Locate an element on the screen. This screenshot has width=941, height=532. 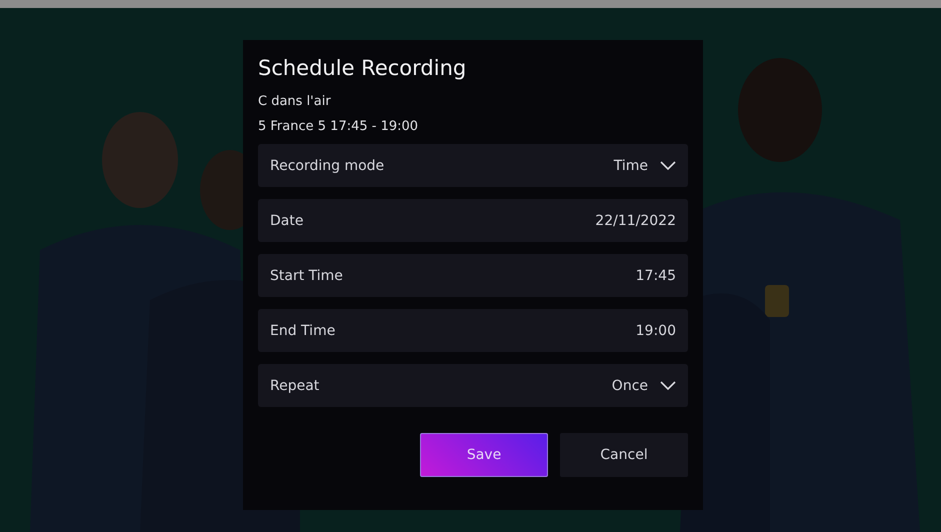
setting-field: Start Time 17:45 is located at coordinates (473, 275).